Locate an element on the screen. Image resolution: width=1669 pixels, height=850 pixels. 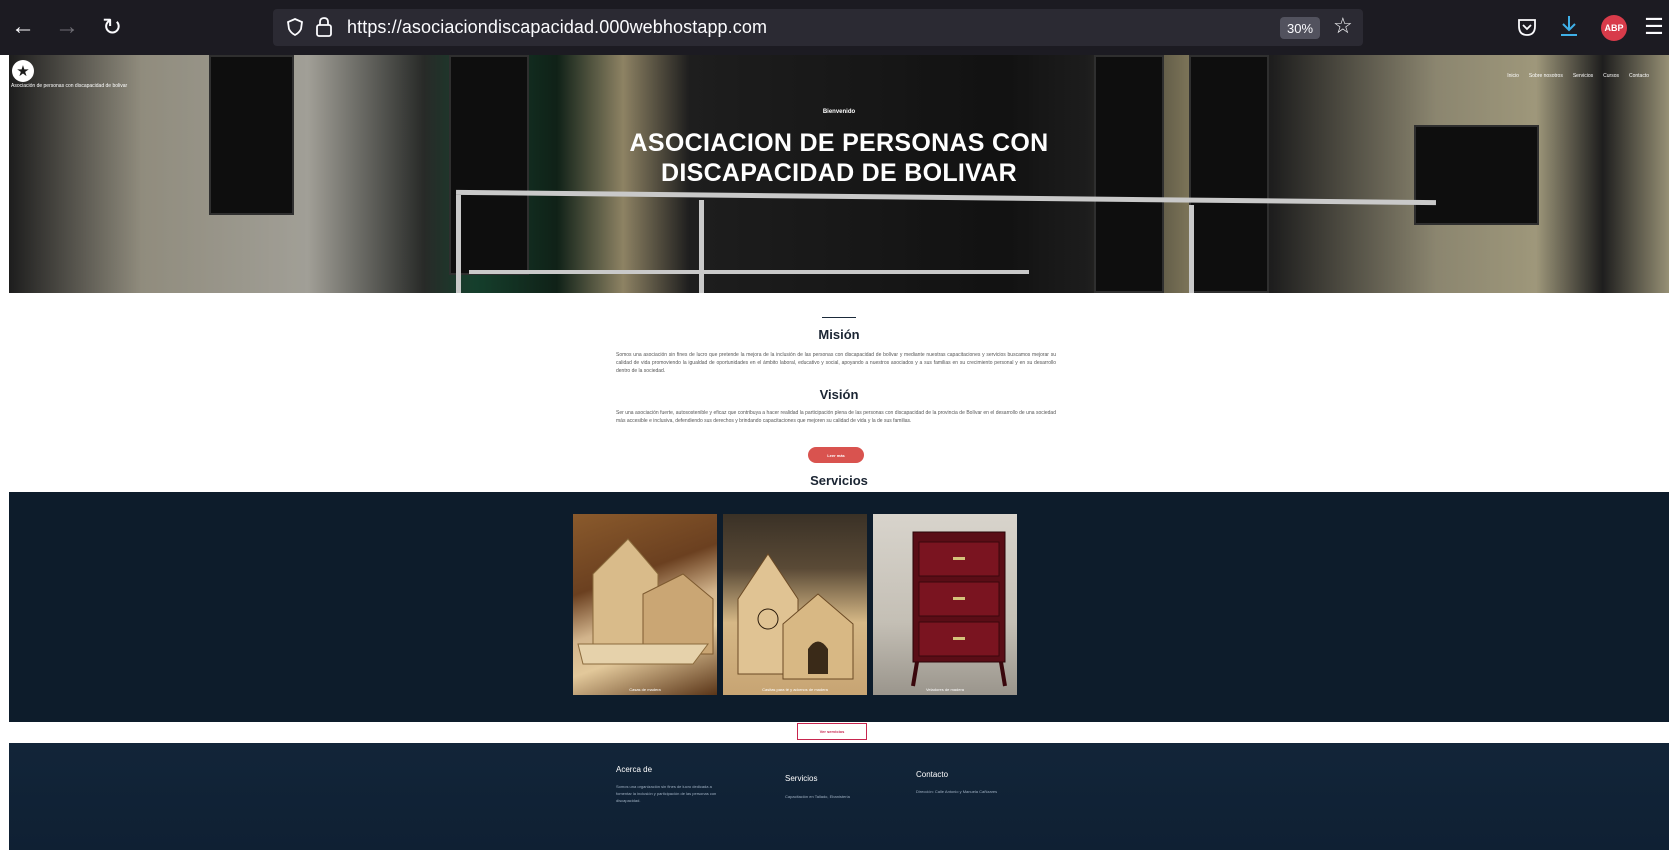
wooden-house-image is located at coordinates (645, 601).